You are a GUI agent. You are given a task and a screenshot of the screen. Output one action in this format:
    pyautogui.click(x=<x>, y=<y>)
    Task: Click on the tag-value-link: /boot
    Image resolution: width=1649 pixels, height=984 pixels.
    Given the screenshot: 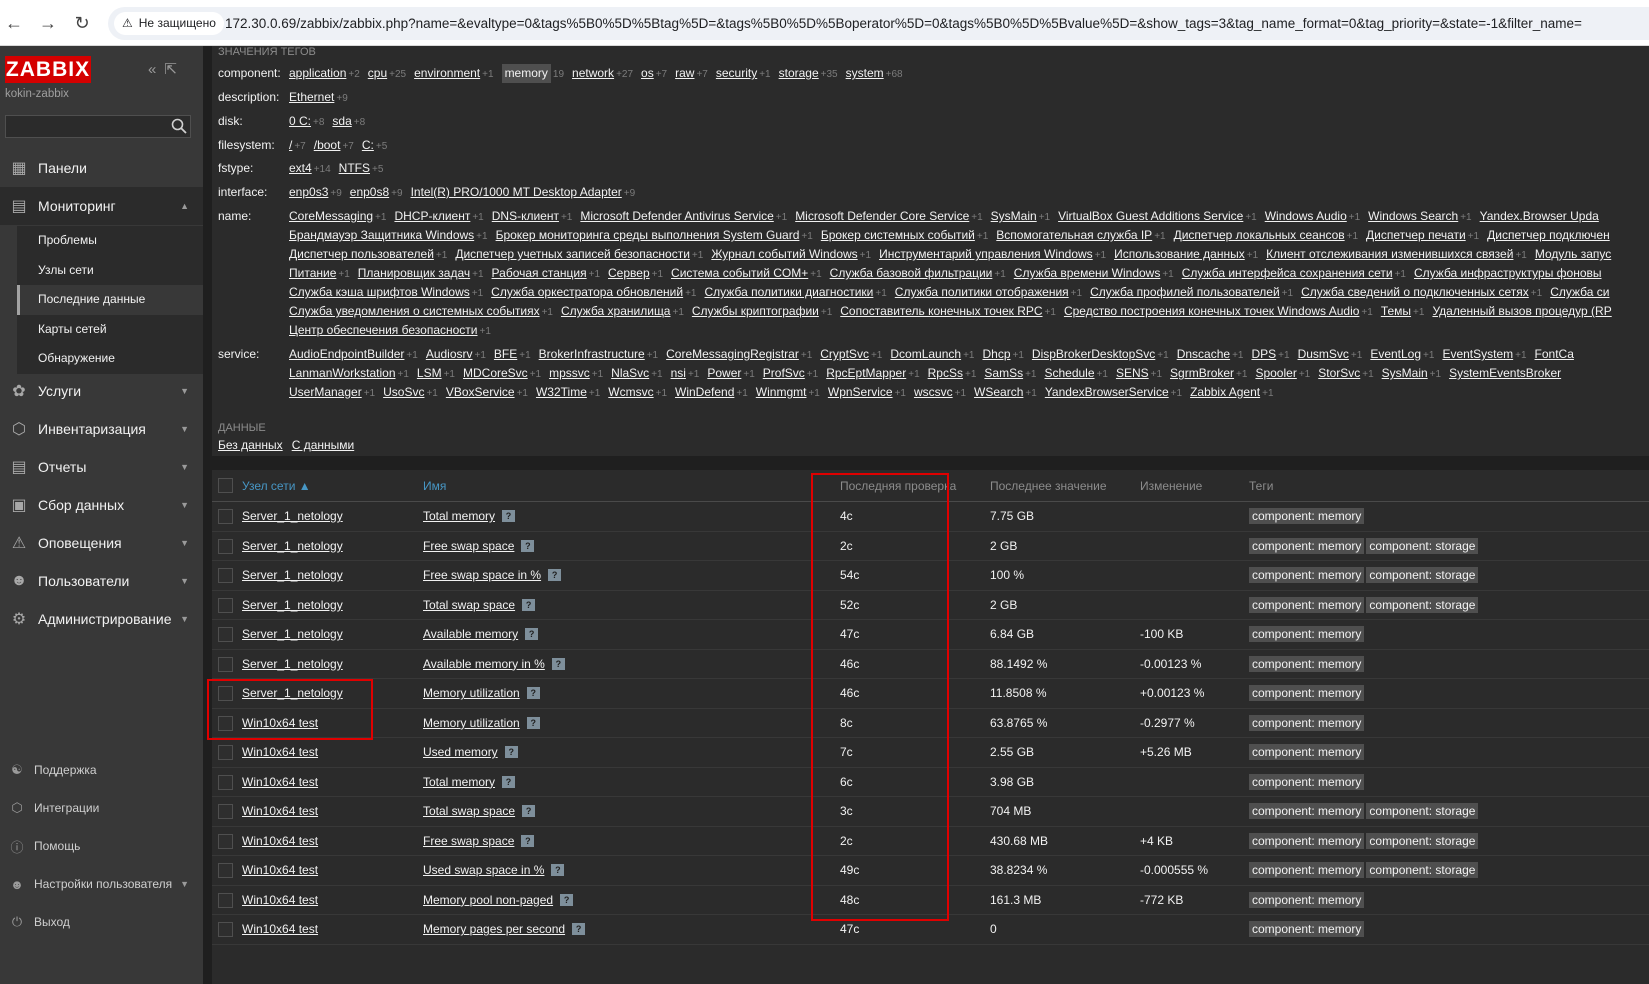 What is the action you would take?
    pyautogui.click(x=327, y=145)
    